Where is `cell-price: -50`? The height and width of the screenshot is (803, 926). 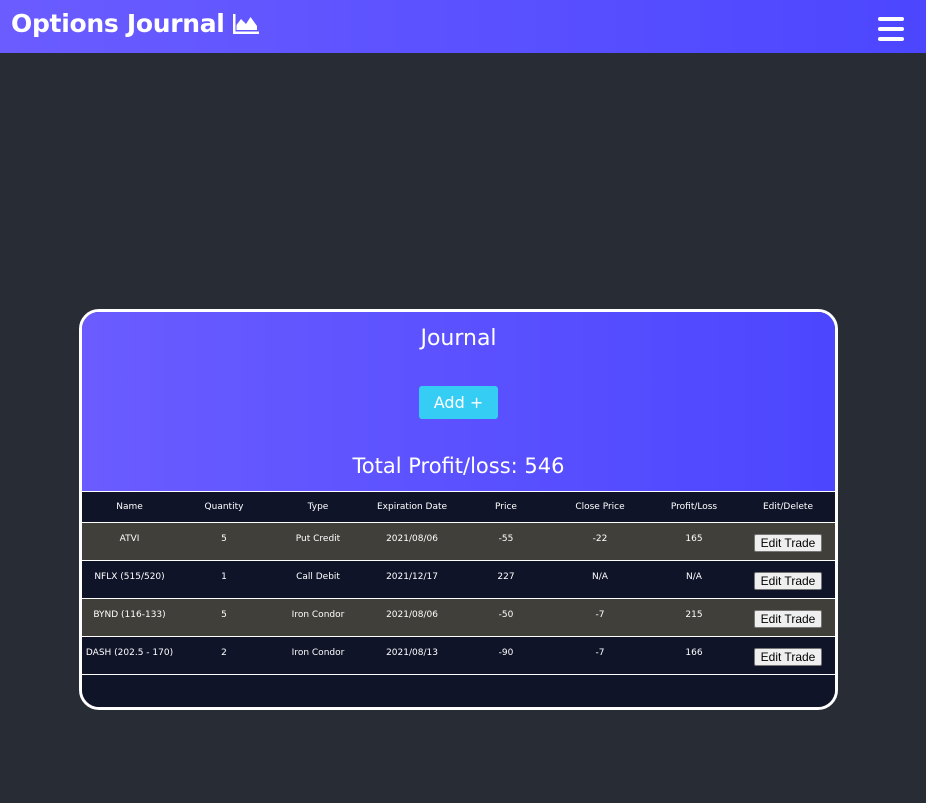 cell-price: -50 is located at coordinates (506, 617).